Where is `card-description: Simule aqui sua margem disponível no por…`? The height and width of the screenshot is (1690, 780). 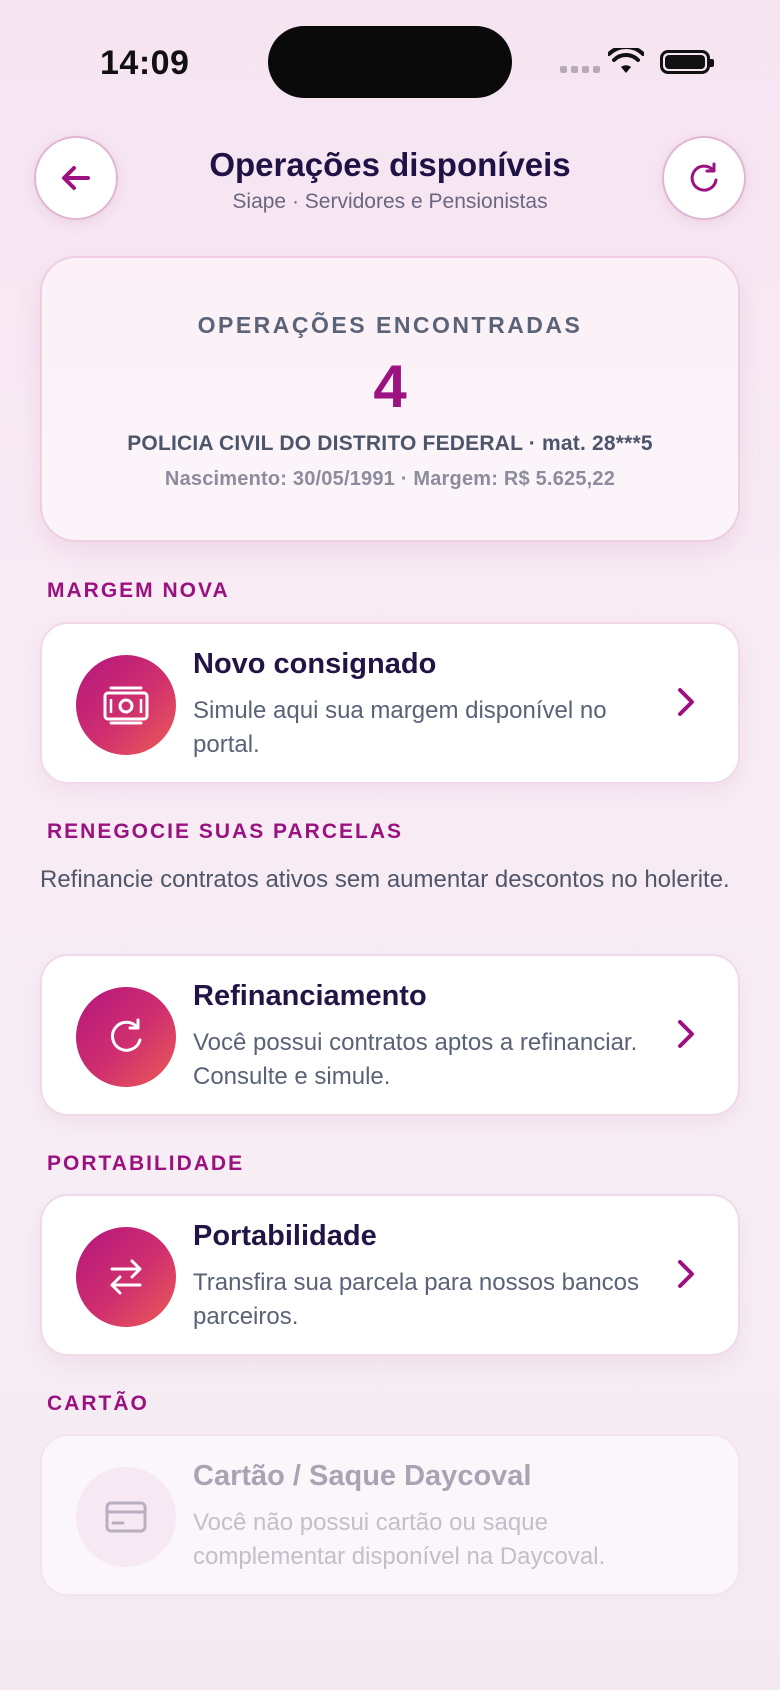
card-description: Simule aqui sua margem disponível no por… is located at coordinates (400, 727).